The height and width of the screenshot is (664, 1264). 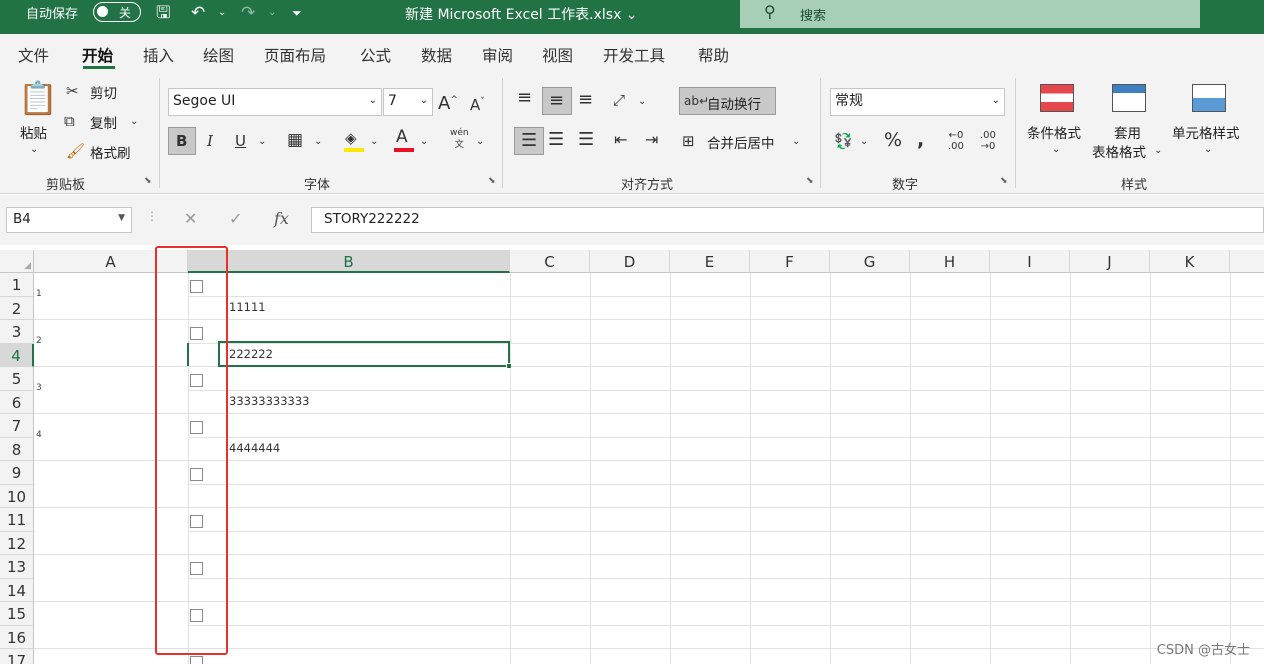 What do you see at coordinates (988, 141) in the screenshot?
I see `decrease-decimal-icon: .00 →0` at bounding box center [988, 141].